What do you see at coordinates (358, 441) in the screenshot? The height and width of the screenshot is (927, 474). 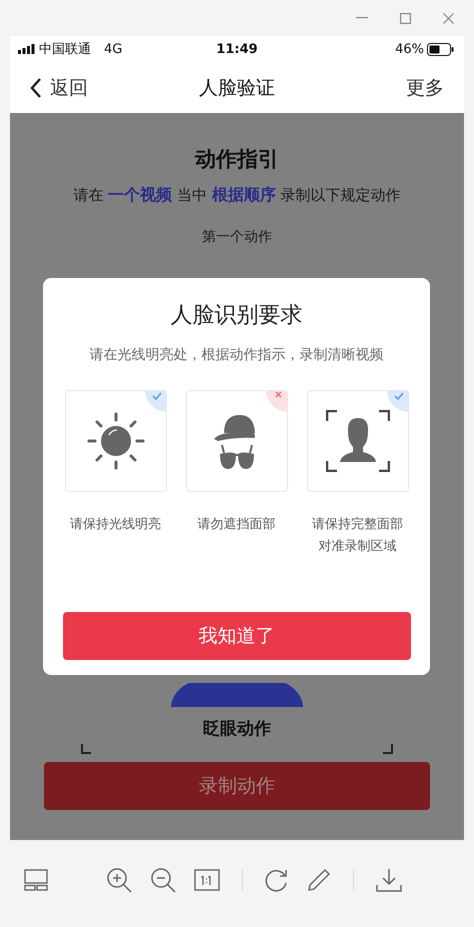 I see `framed-person-icon` at bounding box center [358, 441].